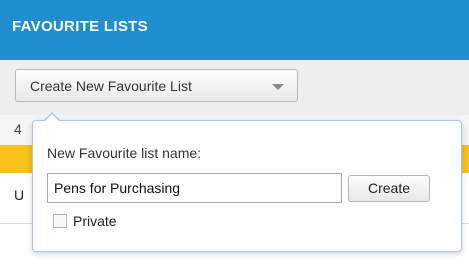 Image resolution: width=469 pixels, height=267 pixels. What do you see at coordinates (80, 26) in the screenshot?
I see `panel-title: FAVOURITE LISTS` at bounding box center [80, 26].